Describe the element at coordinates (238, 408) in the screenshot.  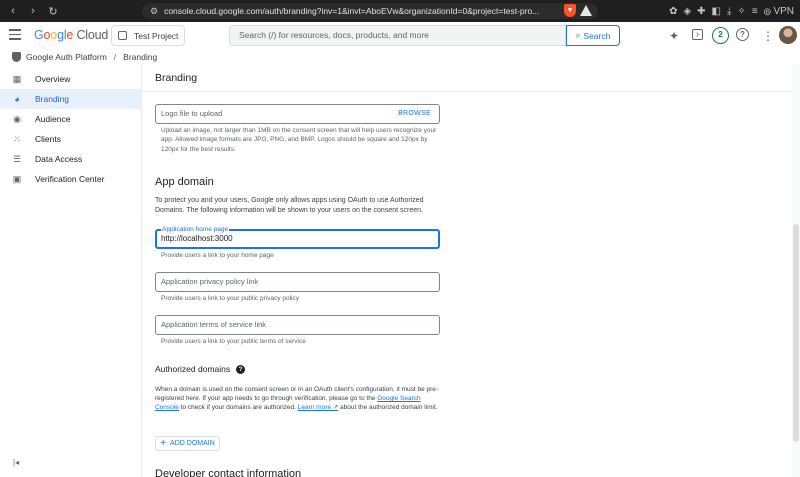
I see `authorized-domains-text: to check if your domains are authorized.` at that location.